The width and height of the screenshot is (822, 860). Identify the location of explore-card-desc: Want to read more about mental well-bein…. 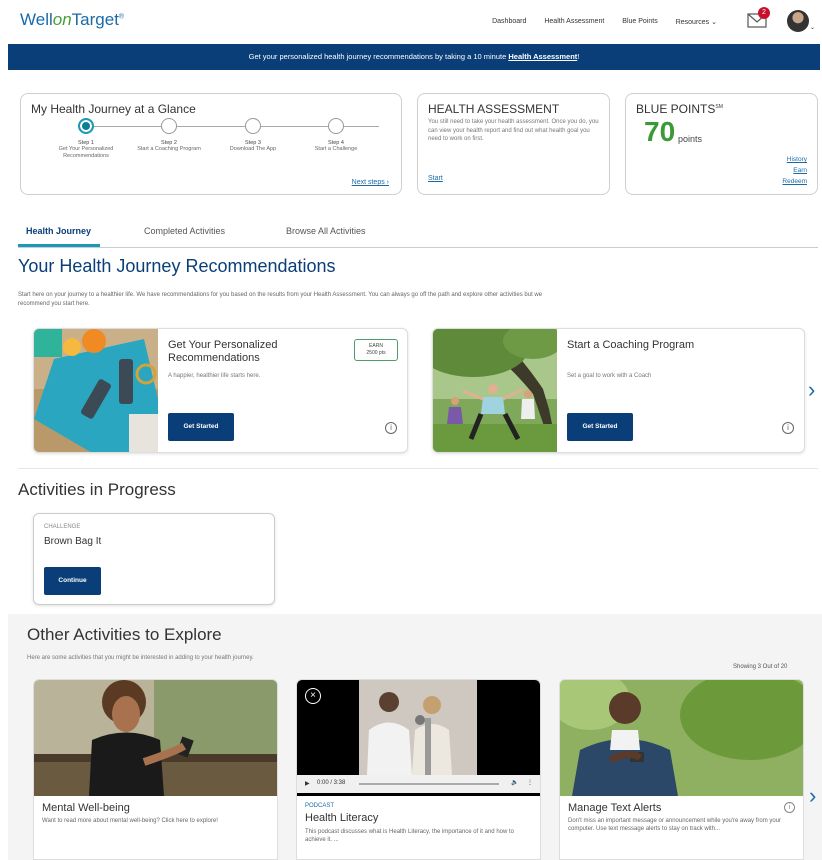
(130, 821).